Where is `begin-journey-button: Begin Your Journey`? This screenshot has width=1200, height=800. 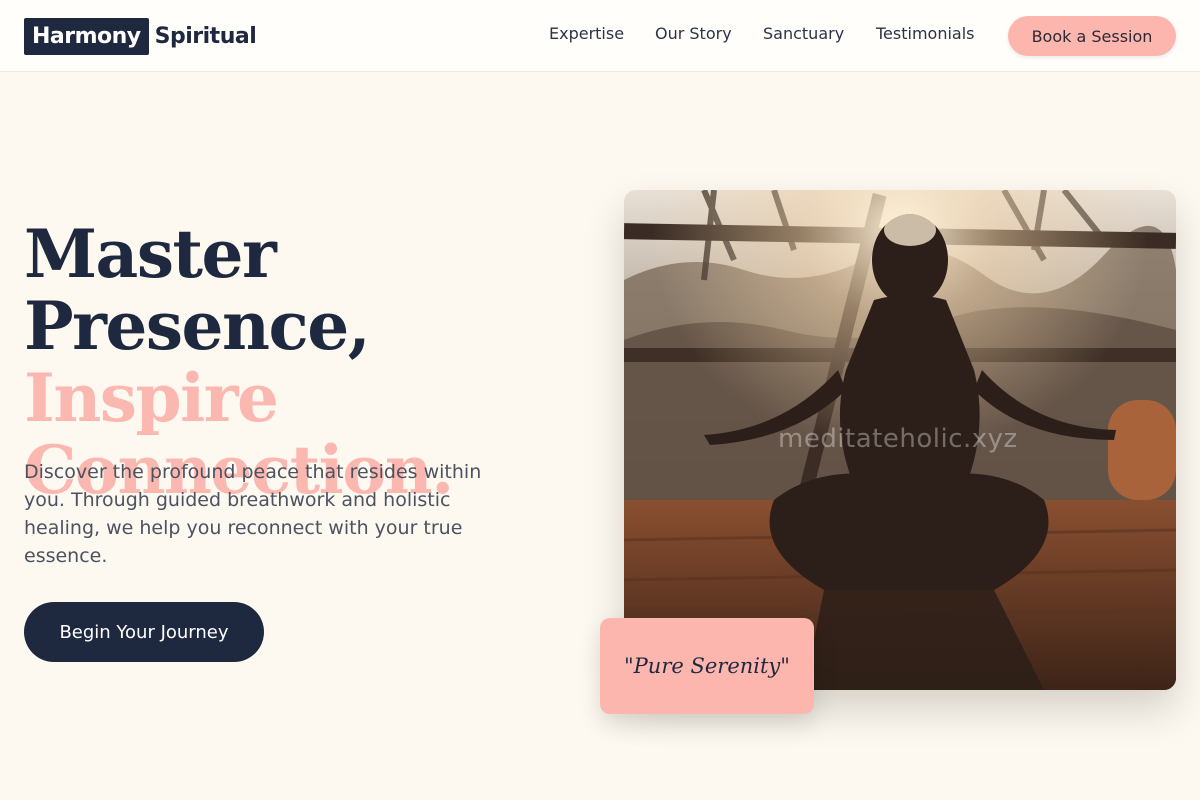 begin-journey-button: Begin Your Journey is located at coordinates (144, 632).